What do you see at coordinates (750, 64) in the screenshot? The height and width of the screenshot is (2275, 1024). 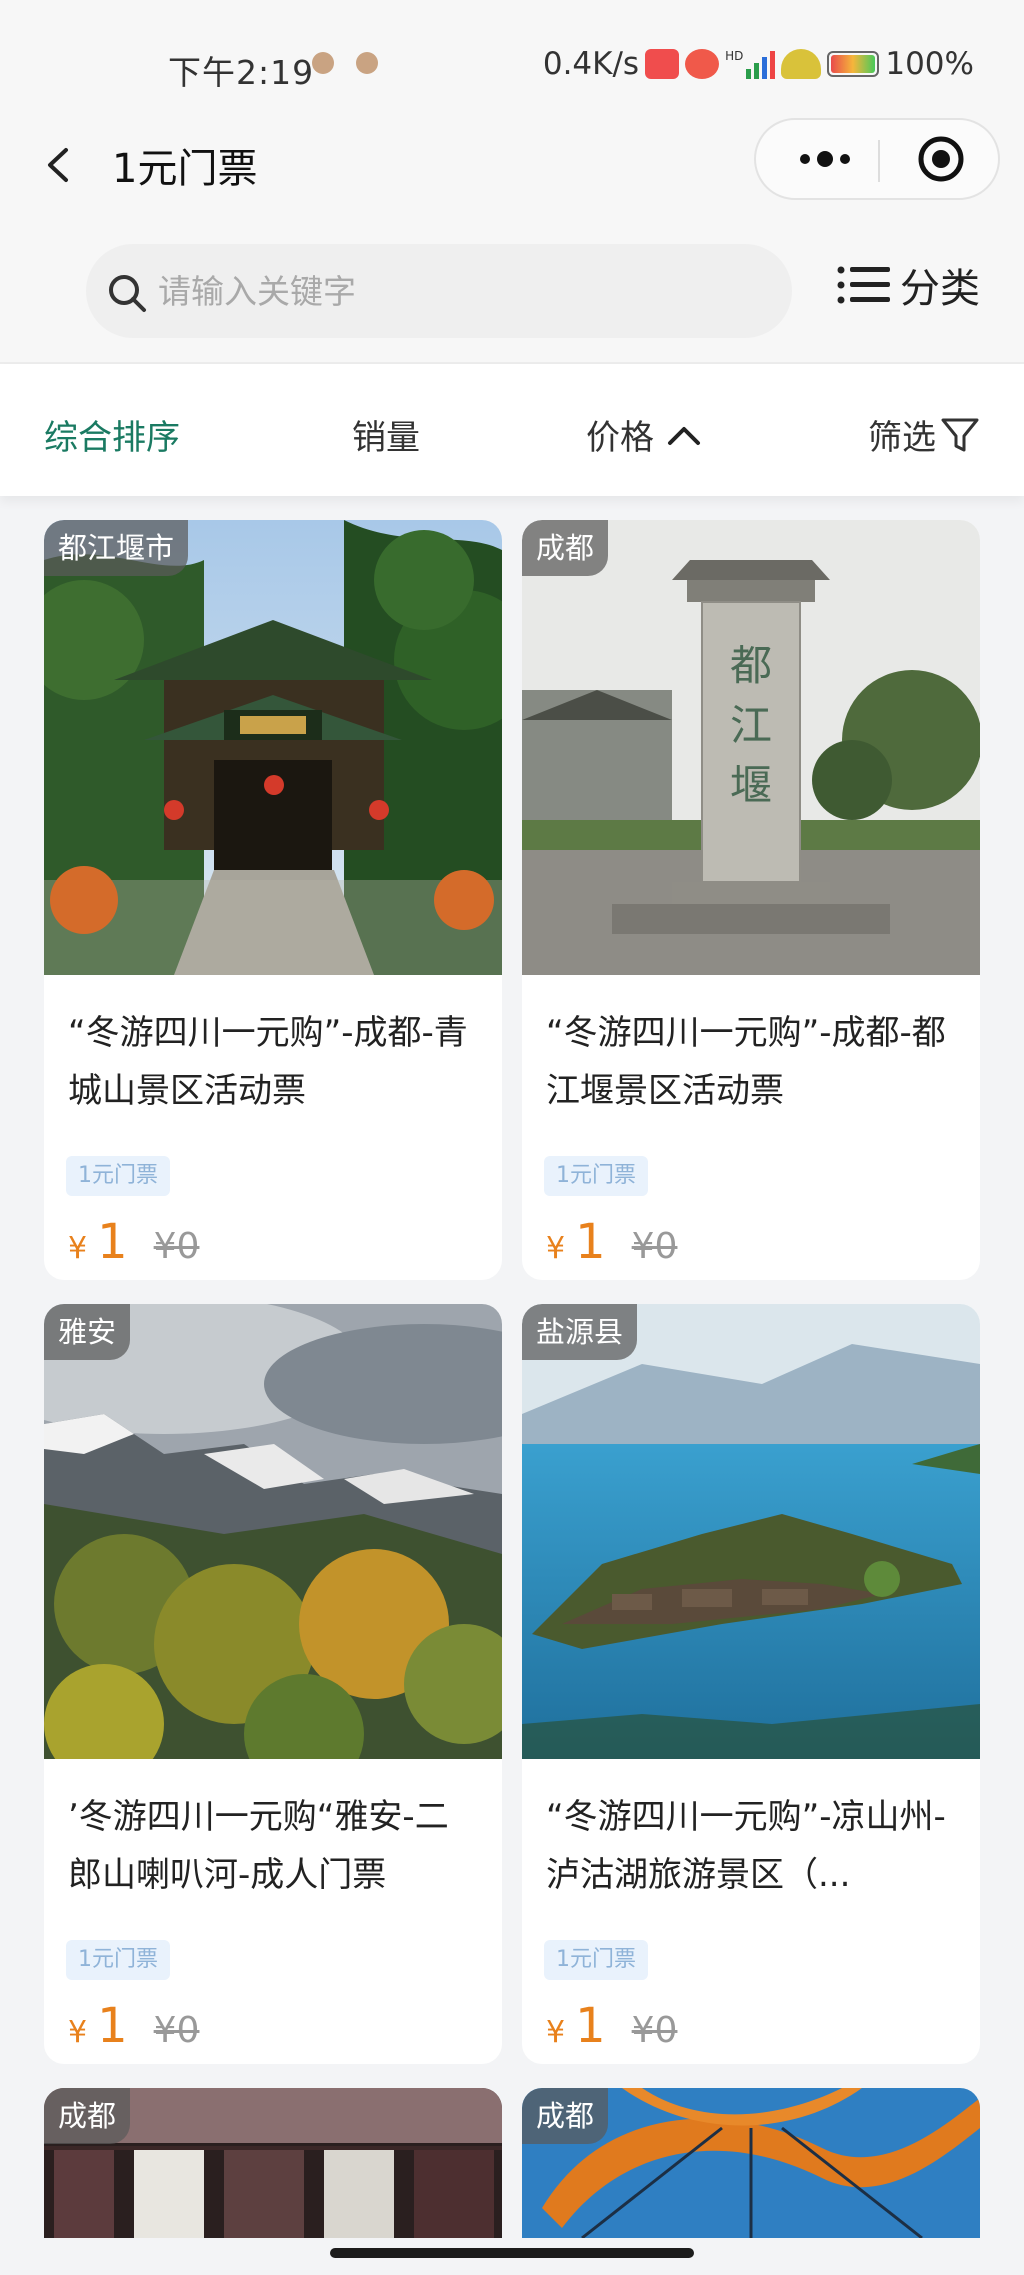 I see `signal-icon: HD` at bounding box center [750, 64].